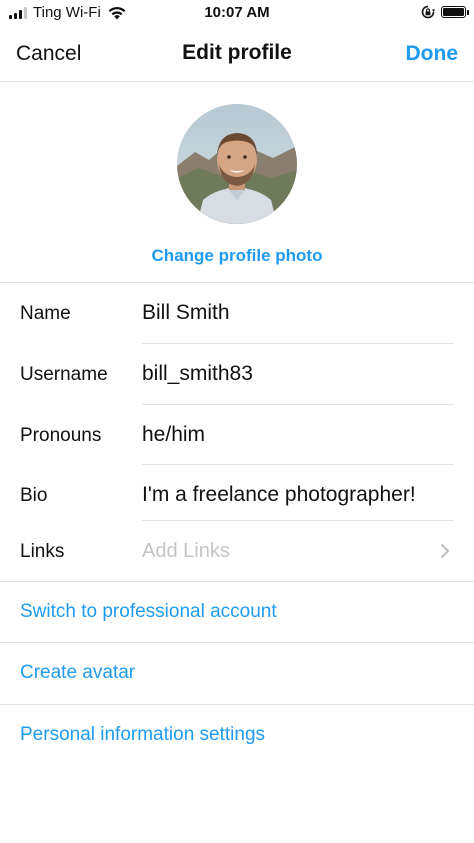  What do you see at coordinates (186, 551) in the screenshot?
I see `add-links-field: Add Links` at bounding box center [186, 551].